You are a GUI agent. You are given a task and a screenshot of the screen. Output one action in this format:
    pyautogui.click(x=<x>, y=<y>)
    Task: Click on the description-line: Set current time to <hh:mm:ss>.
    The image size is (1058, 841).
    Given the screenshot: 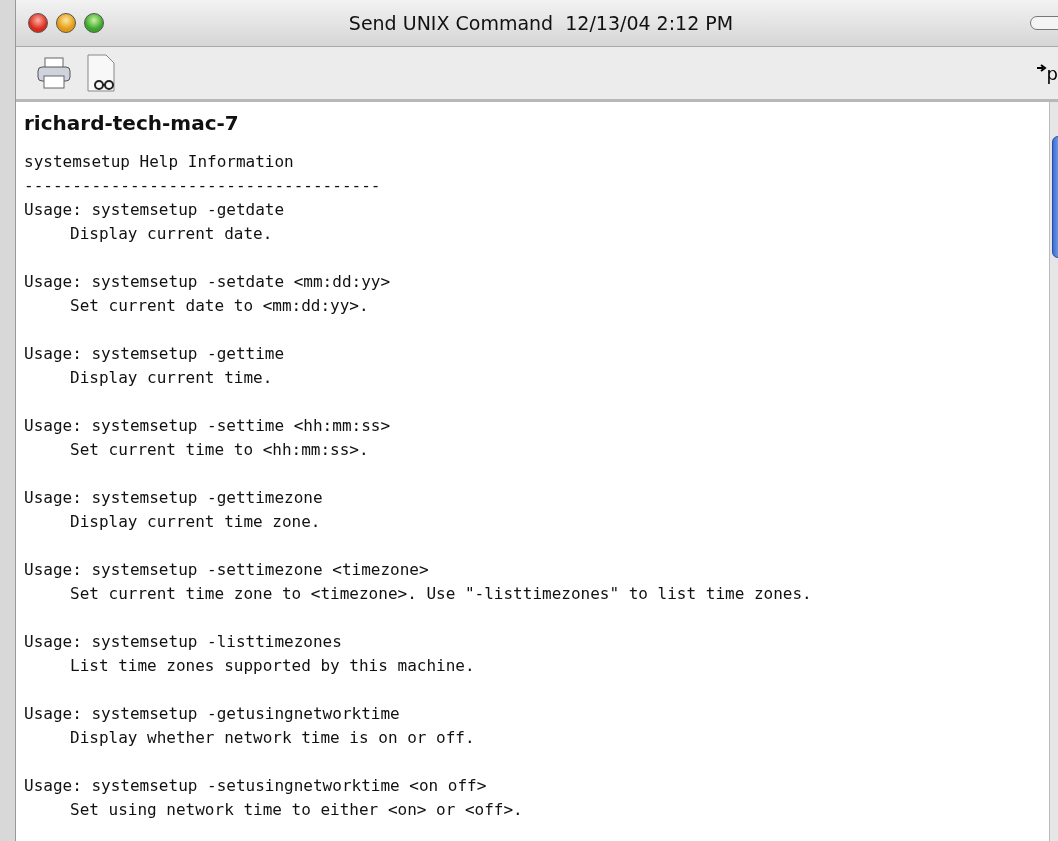 What is the action you would take?
    pyautogui.click(x=219, y=450)
    